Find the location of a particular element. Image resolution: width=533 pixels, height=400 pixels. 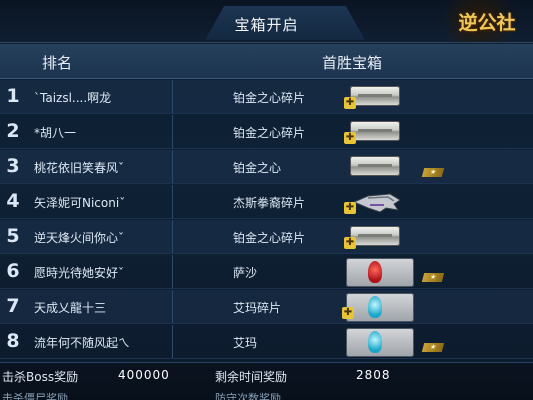

gauntlet-shape-icon is located at coordinates (376, 203).